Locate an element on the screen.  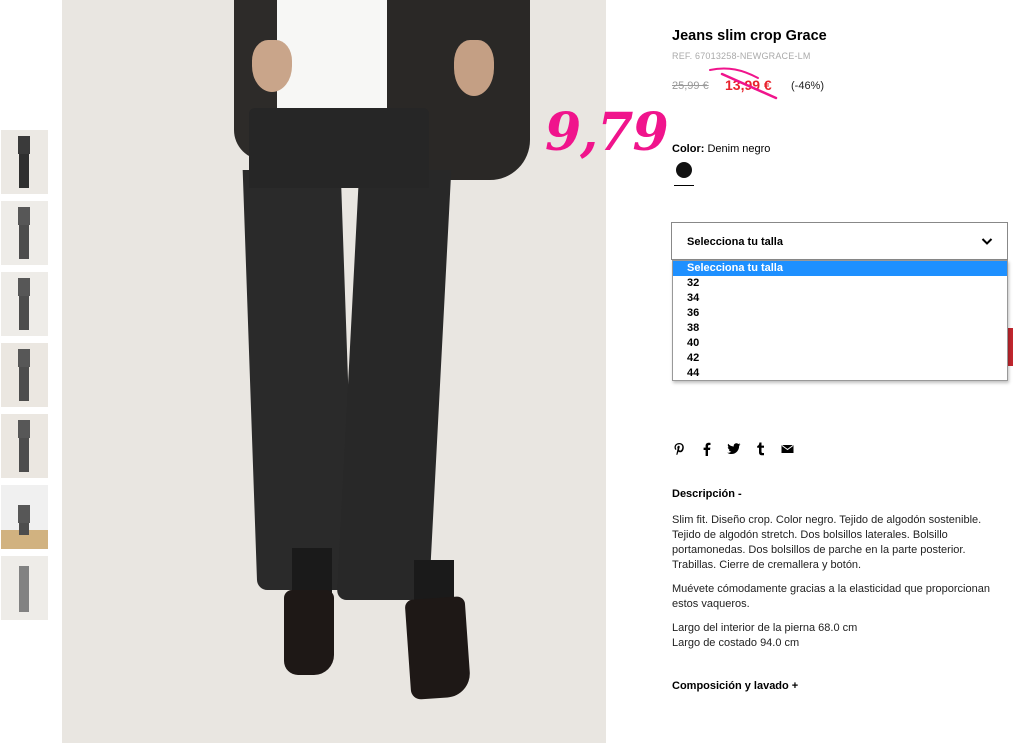
tumblr-icon is located at coordinates (760, 448).